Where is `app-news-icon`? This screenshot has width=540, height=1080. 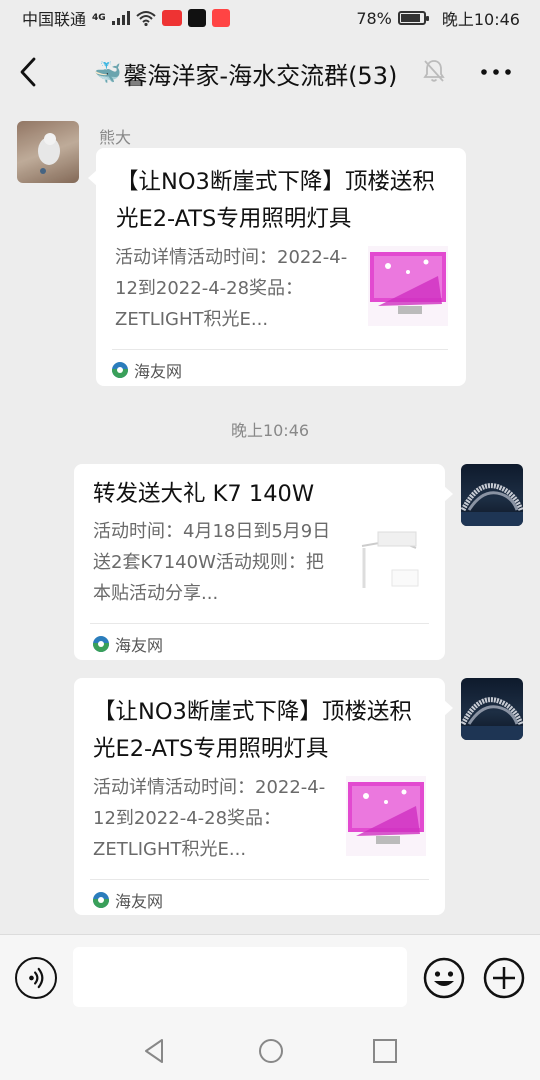
app-news-icon is located at coordinates (171, 18).